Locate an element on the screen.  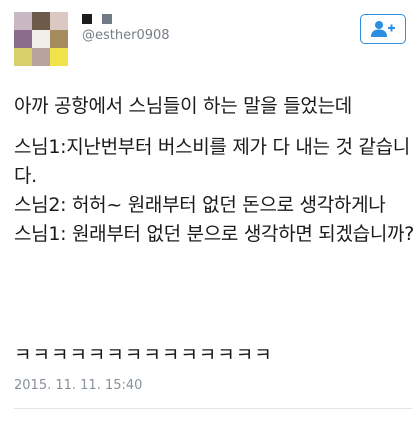
user-identity: @esther0908 is located at coordinates (126, 28).